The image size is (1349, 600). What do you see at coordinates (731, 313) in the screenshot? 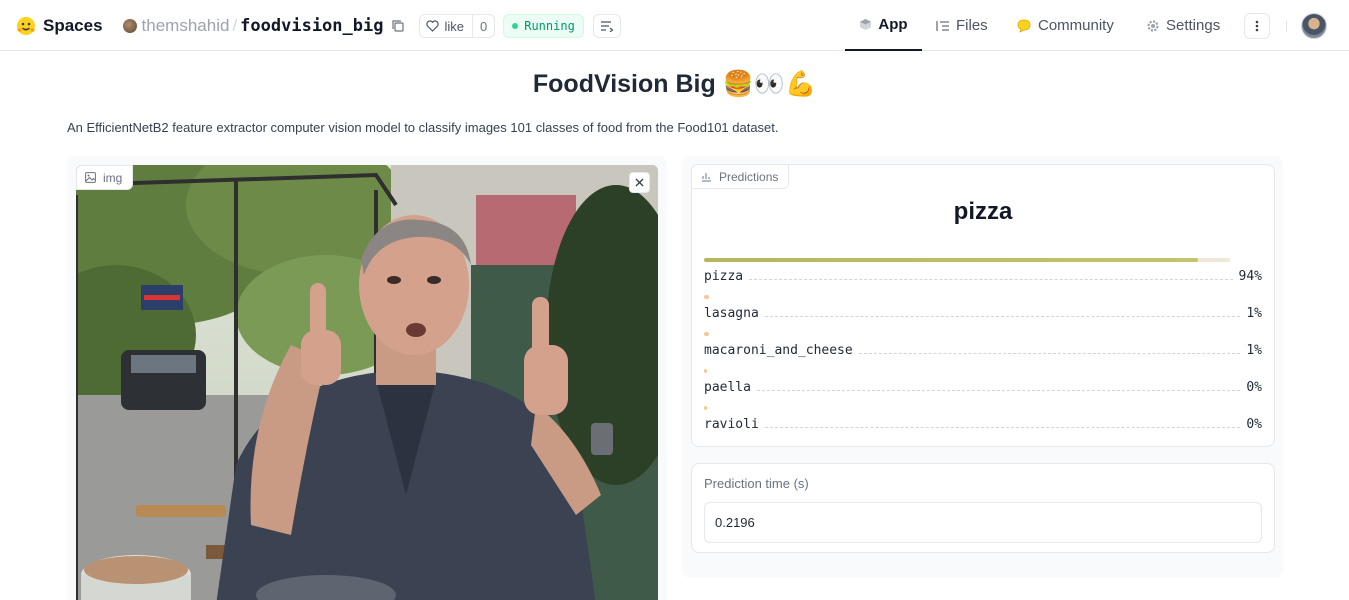
I see `confidence-class-name: lasagna` at bounding box center [731, 313].